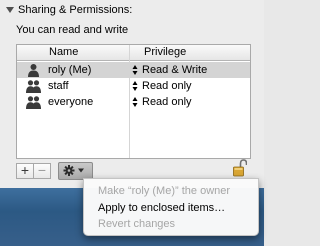 The width and height of the screenshot is (320, 246). What do you see at coordinates (72, 30) in the screenshot?
I see `permission-status: You can read and write` at bounding box center [72, 30].